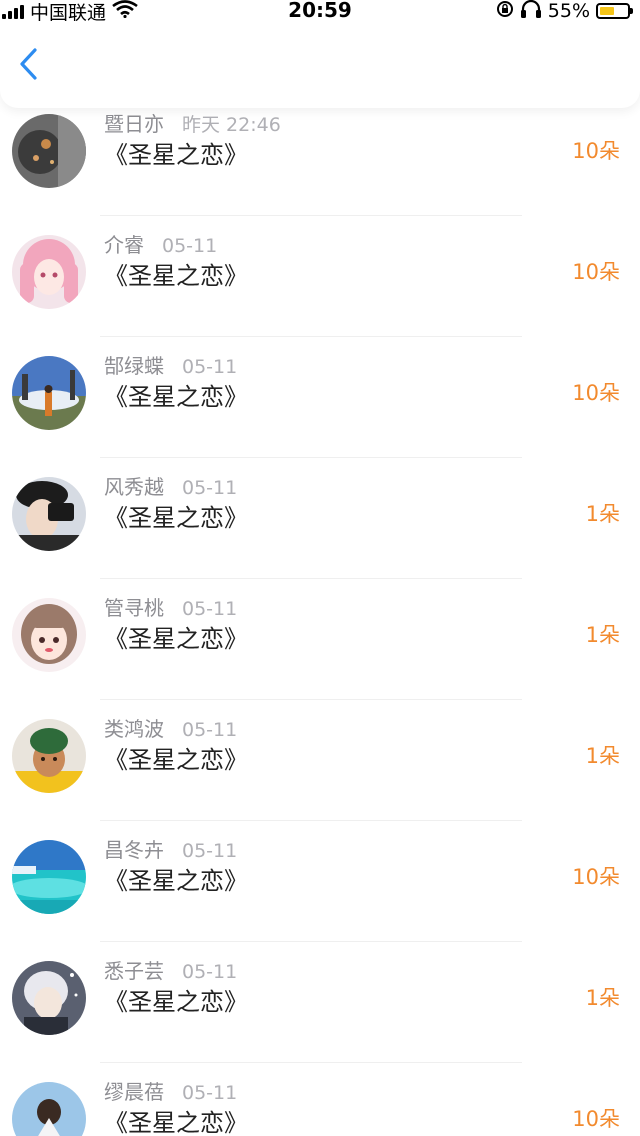 This screenshot has height=1136, width=640. What do you see at coordinates (134, 729) in the screenshot?
I see `user-name: 类鸿波` at bounding box center [134, 729].